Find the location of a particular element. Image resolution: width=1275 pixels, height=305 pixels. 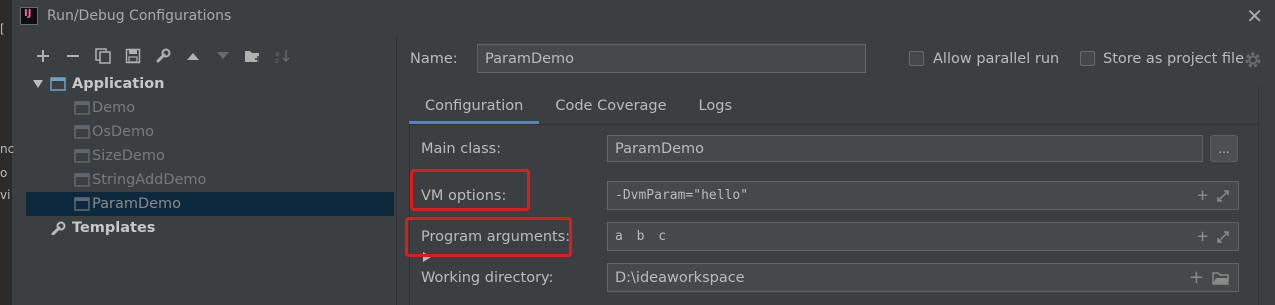

vertical-scrollbar is located at coordinates (1266, 195).